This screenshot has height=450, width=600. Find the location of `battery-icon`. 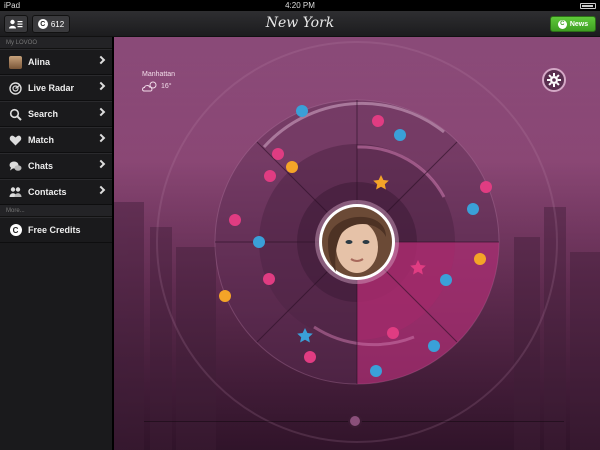

battery-icon is located at coordinates (588, 6).